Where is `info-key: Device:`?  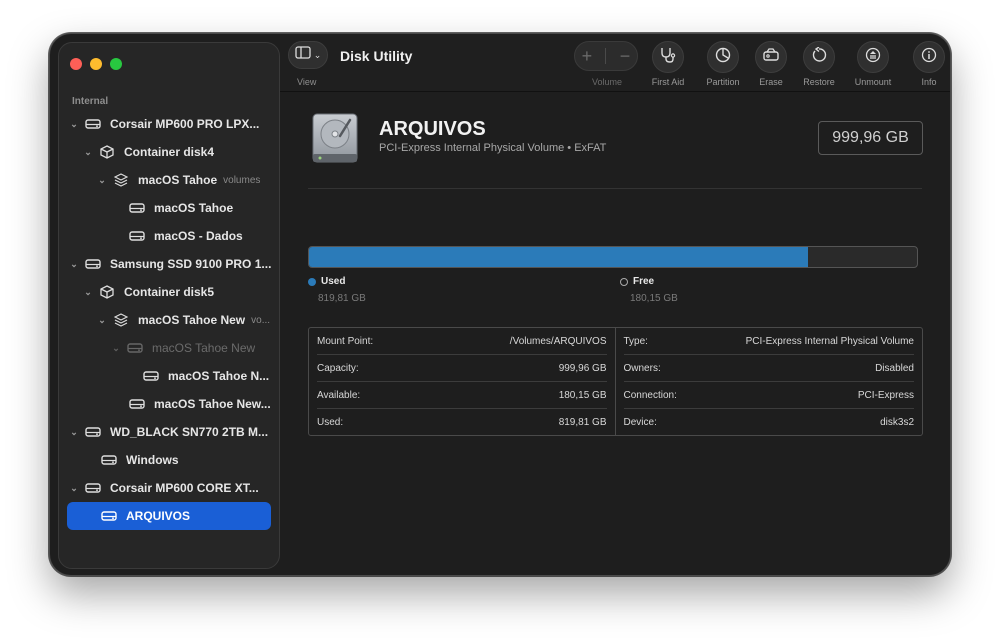 info-key: Device: is located at coordinates (640, 422).